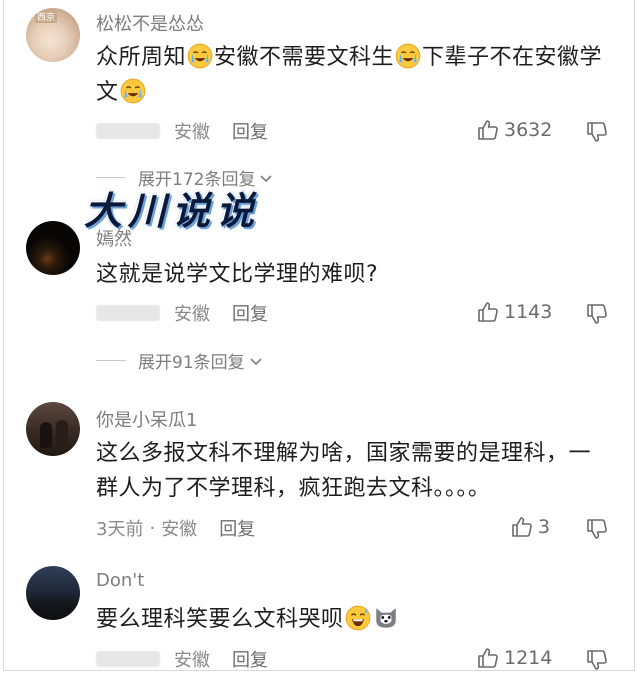  I want to click on avatar: 西京, so click(53, 35).